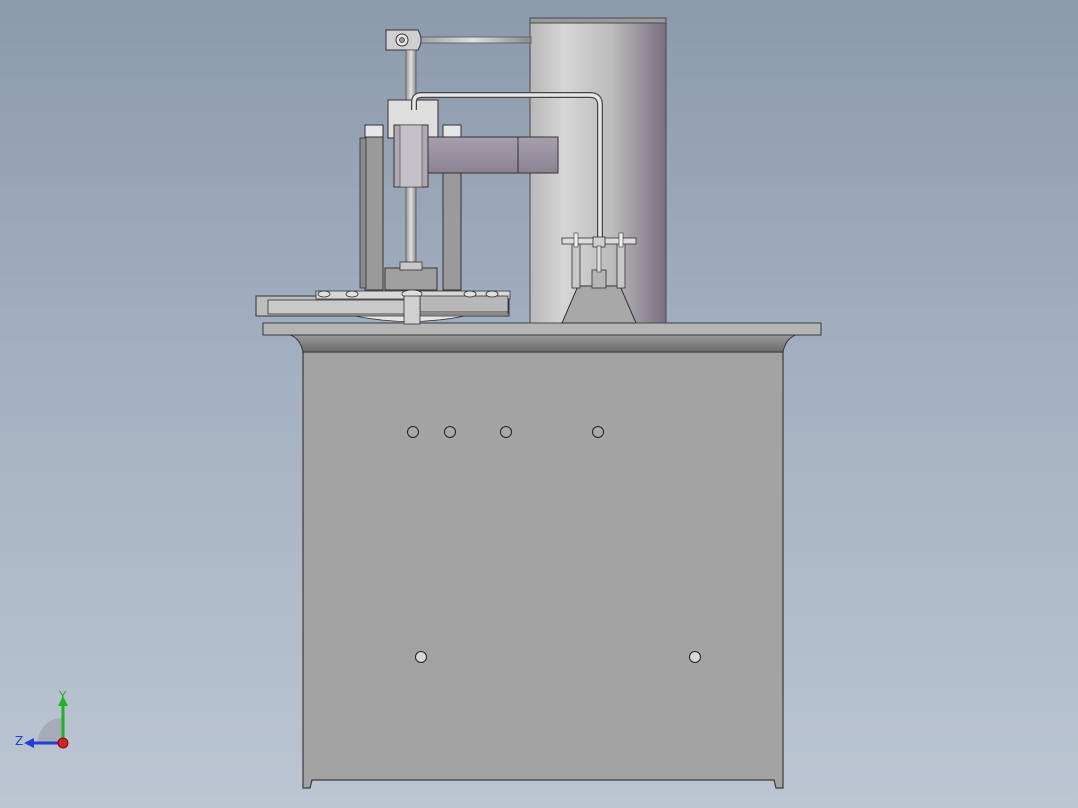  What do you see at coordinates (383, 307) in the screenshot?
I see `turntable-assembly` at bounding box center [383, 307].